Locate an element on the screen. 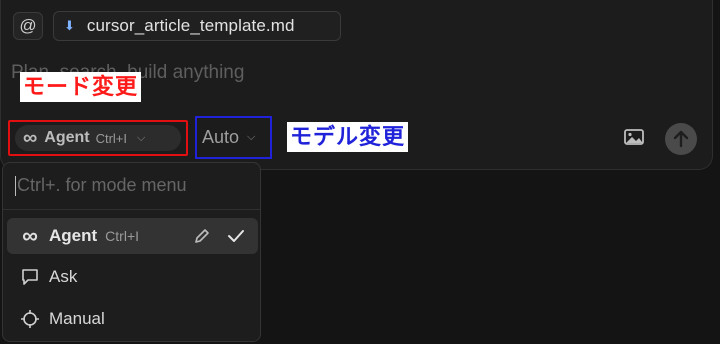 This screenshot has height=344, width=720. arrow-up-icon is located at coordinates (681, 139).